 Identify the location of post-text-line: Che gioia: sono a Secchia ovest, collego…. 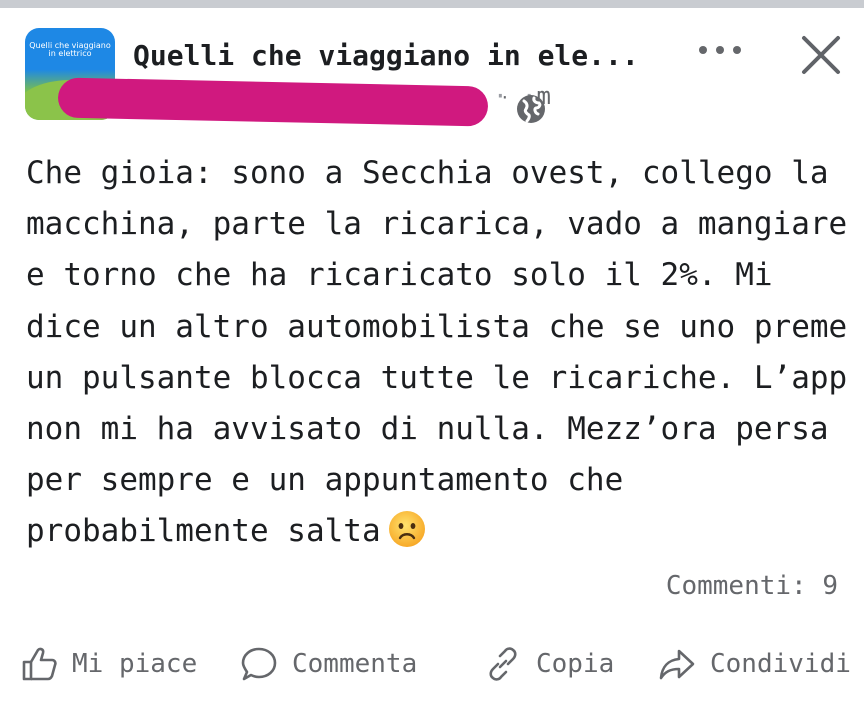
(427, 173).